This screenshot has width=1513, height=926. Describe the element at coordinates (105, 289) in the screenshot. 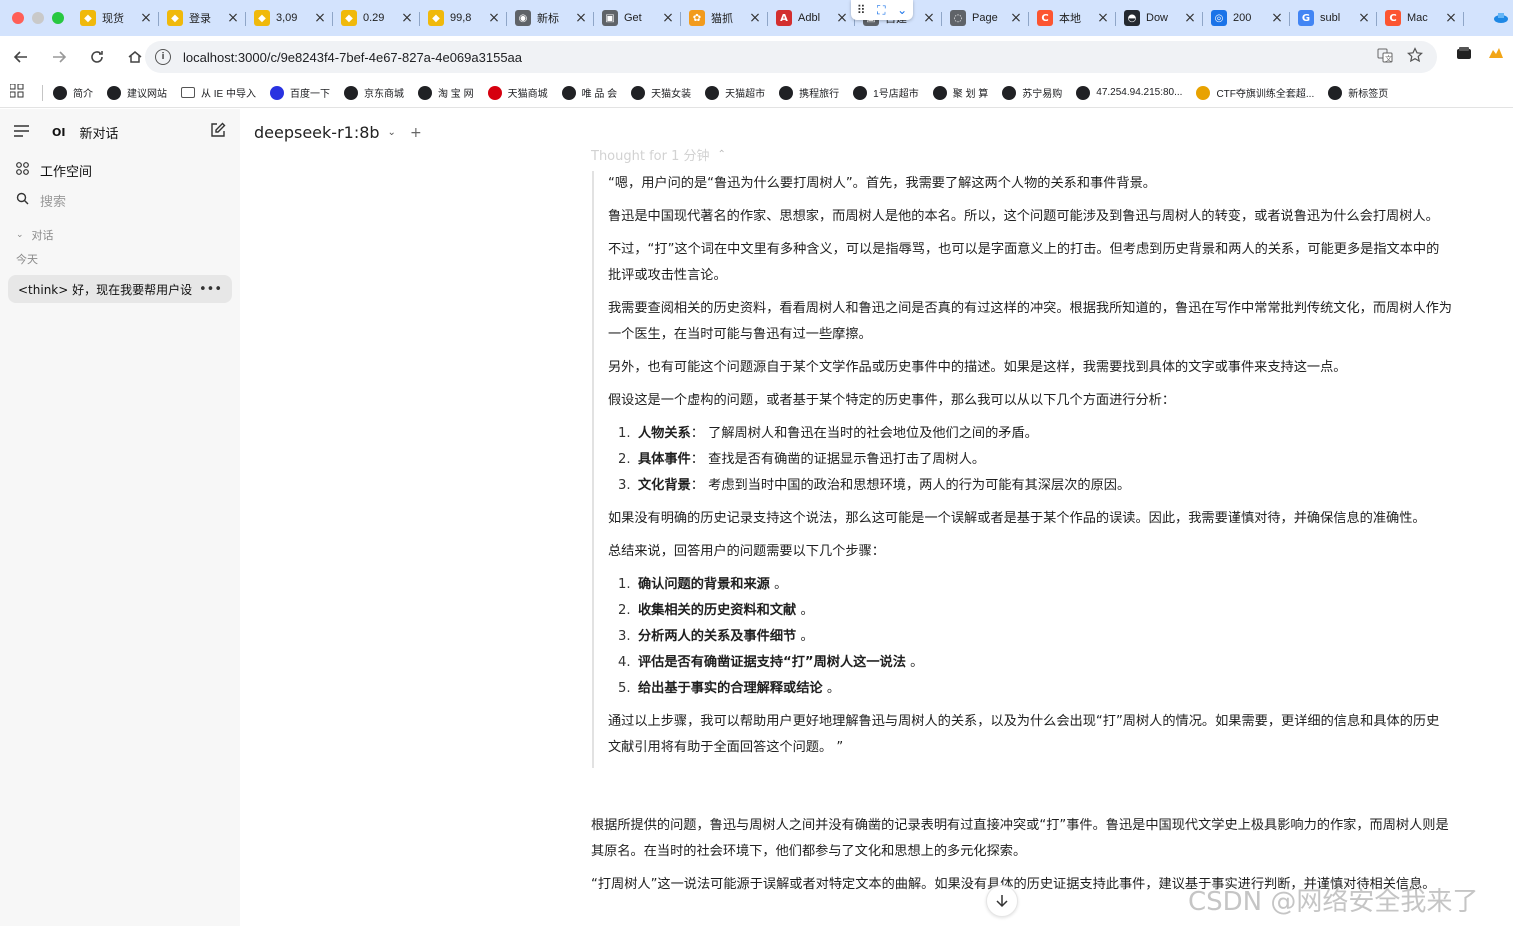

I see `chat-title: <think> 好，现在我要帮用户设` at that location.